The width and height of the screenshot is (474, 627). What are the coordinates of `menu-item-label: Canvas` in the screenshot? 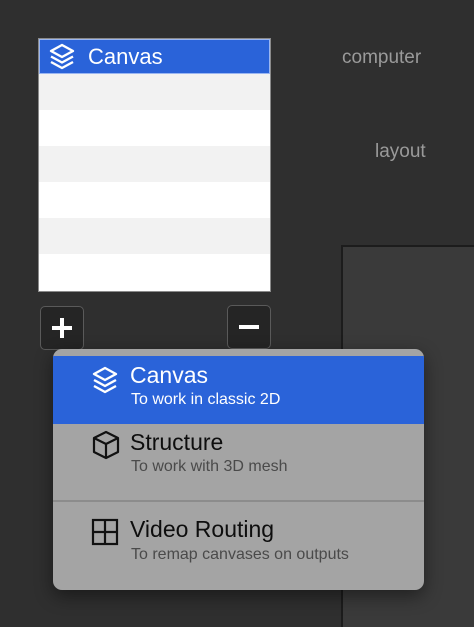 It's located at (169, 375).